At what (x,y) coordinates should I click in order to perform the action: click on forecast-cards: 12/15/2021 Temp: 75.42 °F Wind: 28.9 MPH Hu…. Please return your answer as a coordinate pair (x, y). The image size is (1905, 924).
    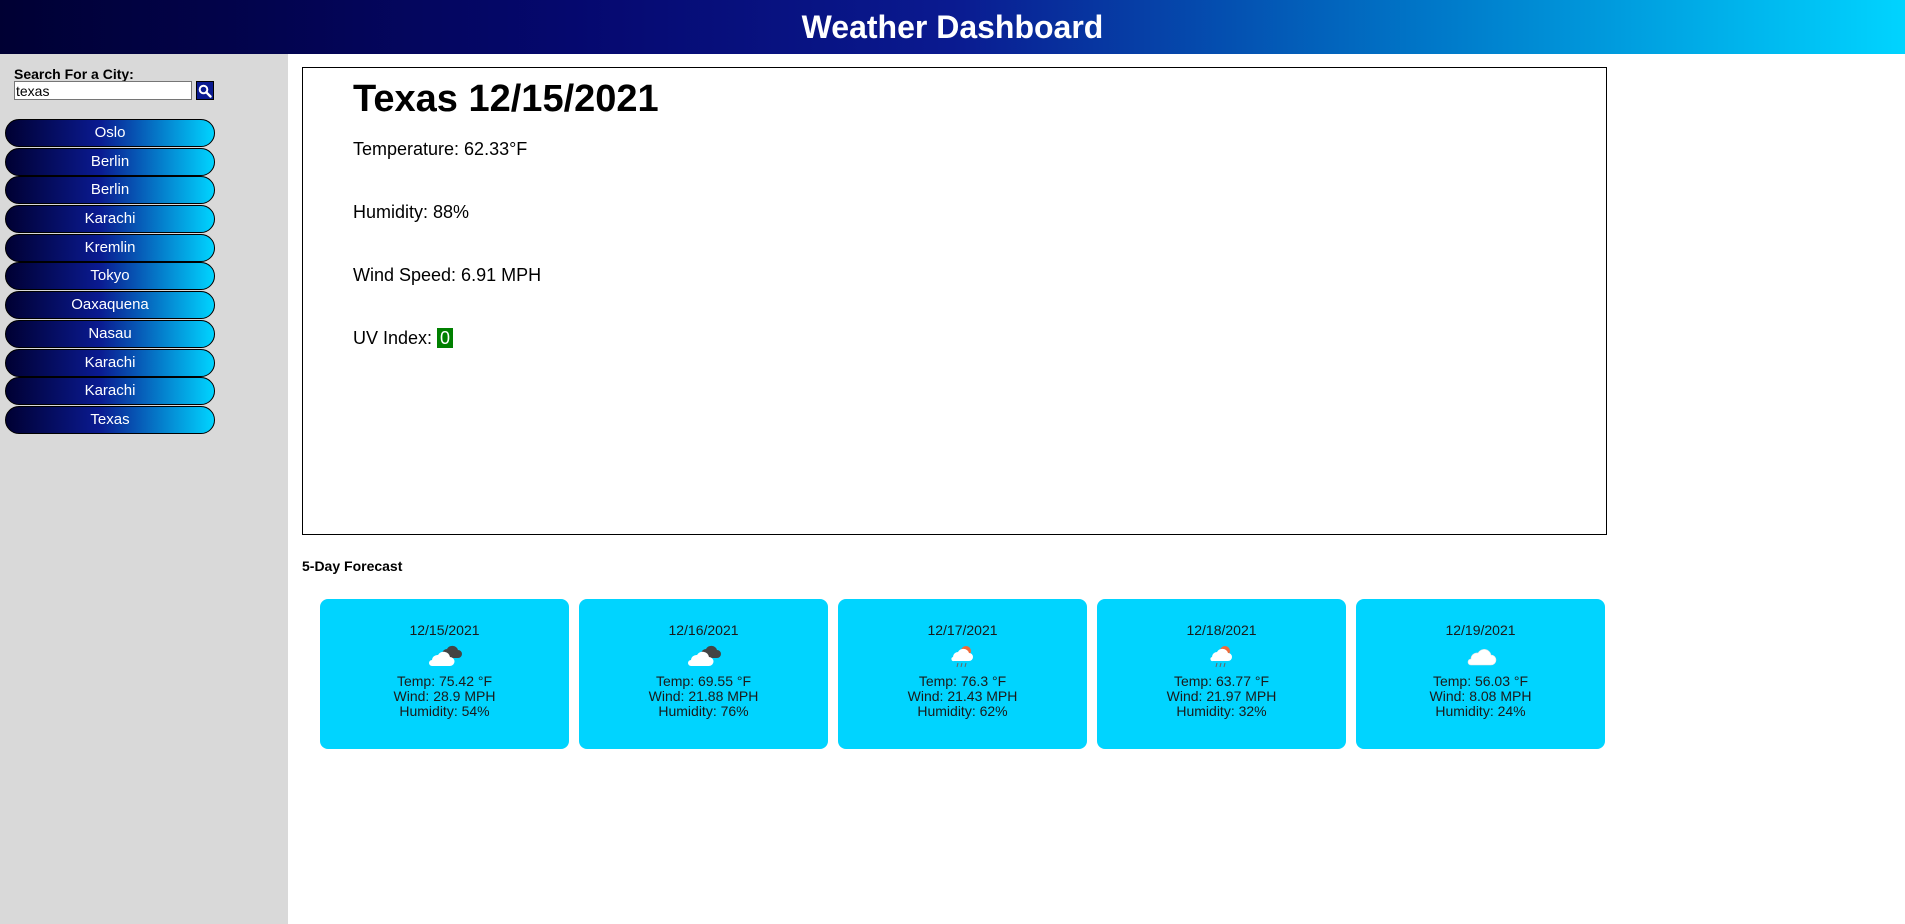
    Looking at the image, I should click on (962, 674).